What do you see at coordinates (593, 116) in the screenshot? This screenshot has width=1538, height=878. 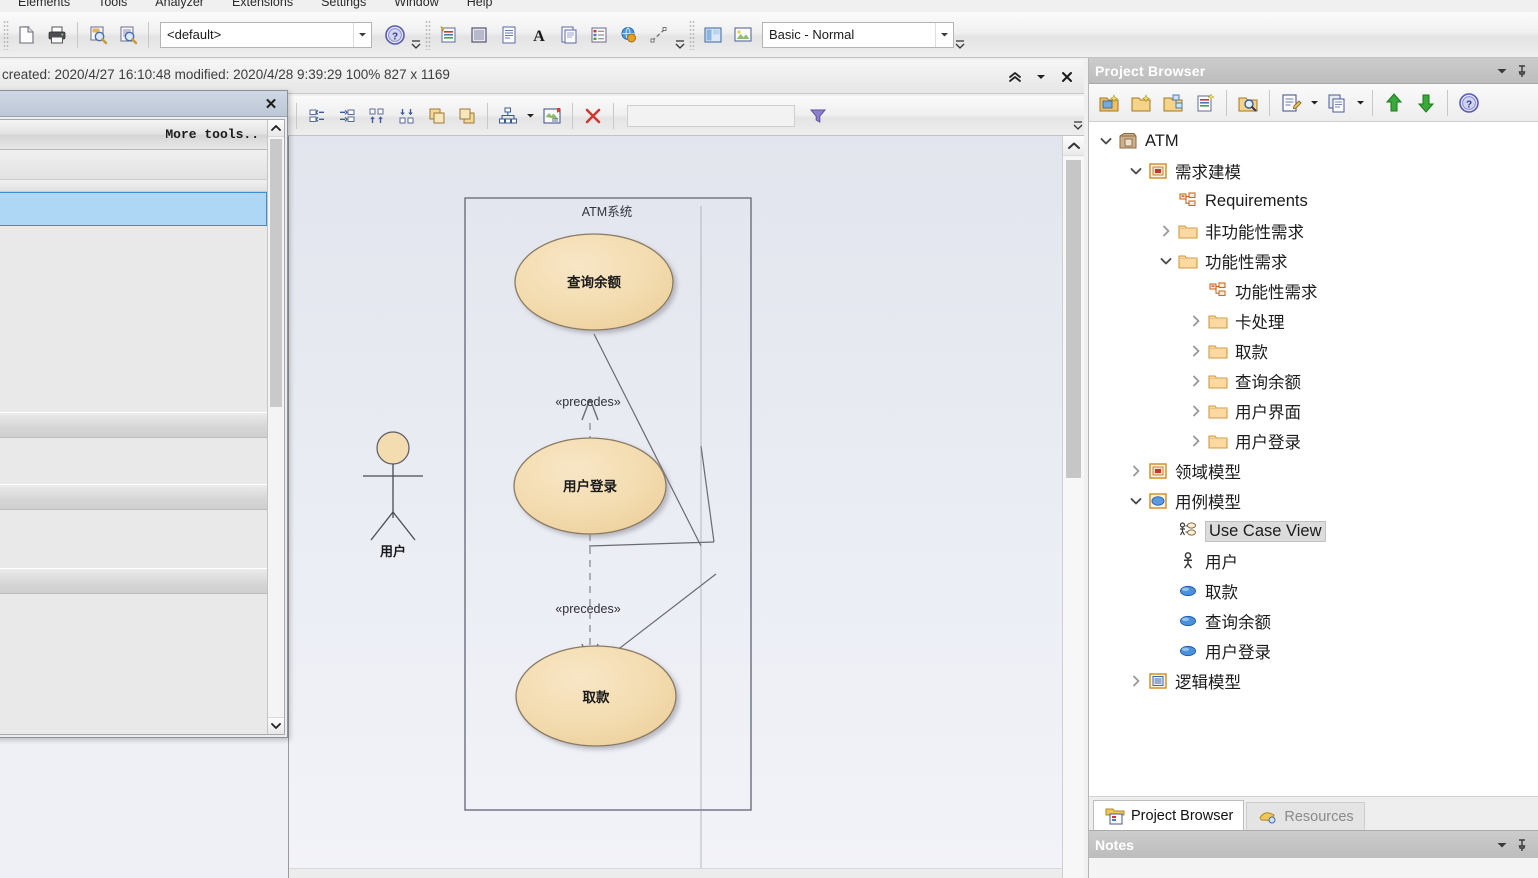 I see `delete-icon` at bounding box center [593, 116].